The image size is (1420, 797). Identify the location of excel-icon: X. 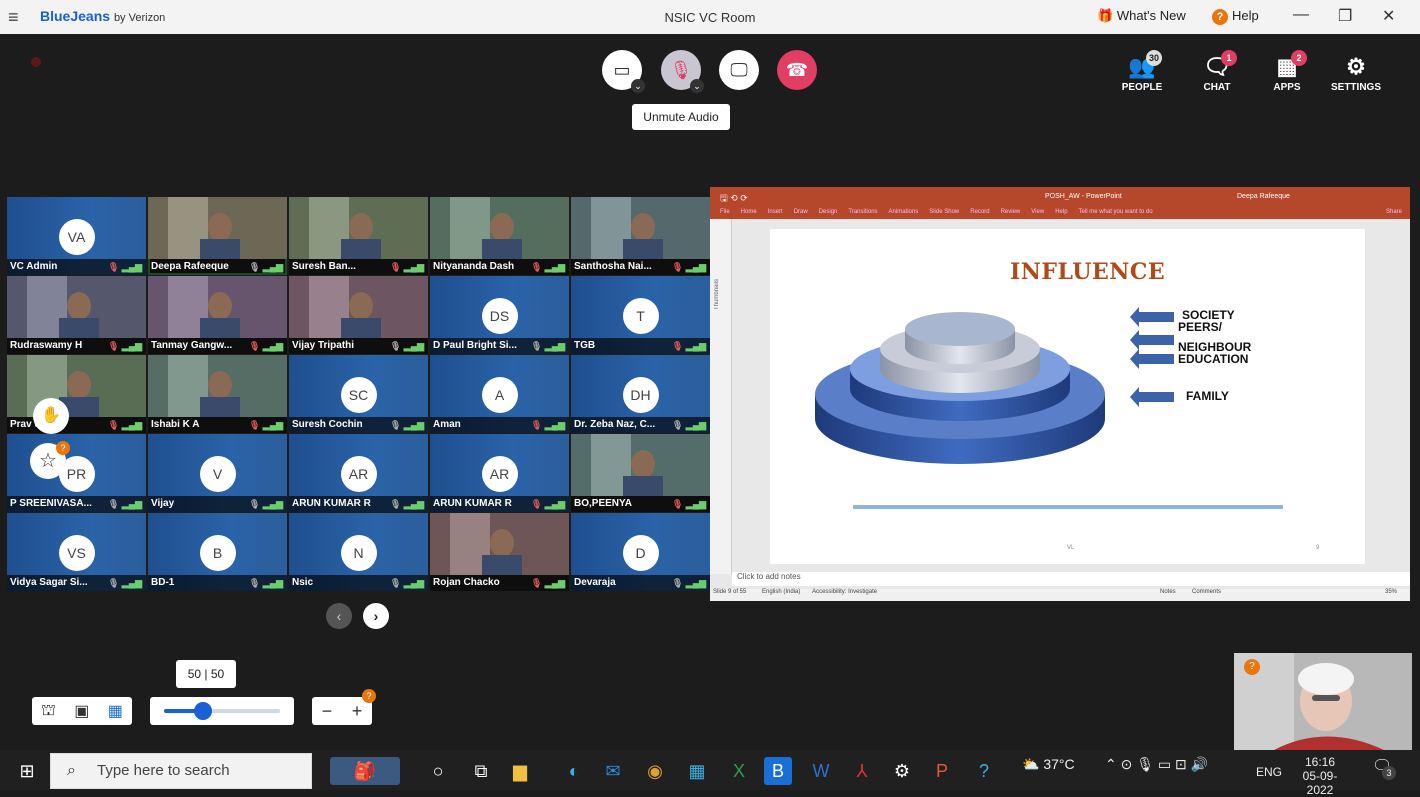
(739, 771).